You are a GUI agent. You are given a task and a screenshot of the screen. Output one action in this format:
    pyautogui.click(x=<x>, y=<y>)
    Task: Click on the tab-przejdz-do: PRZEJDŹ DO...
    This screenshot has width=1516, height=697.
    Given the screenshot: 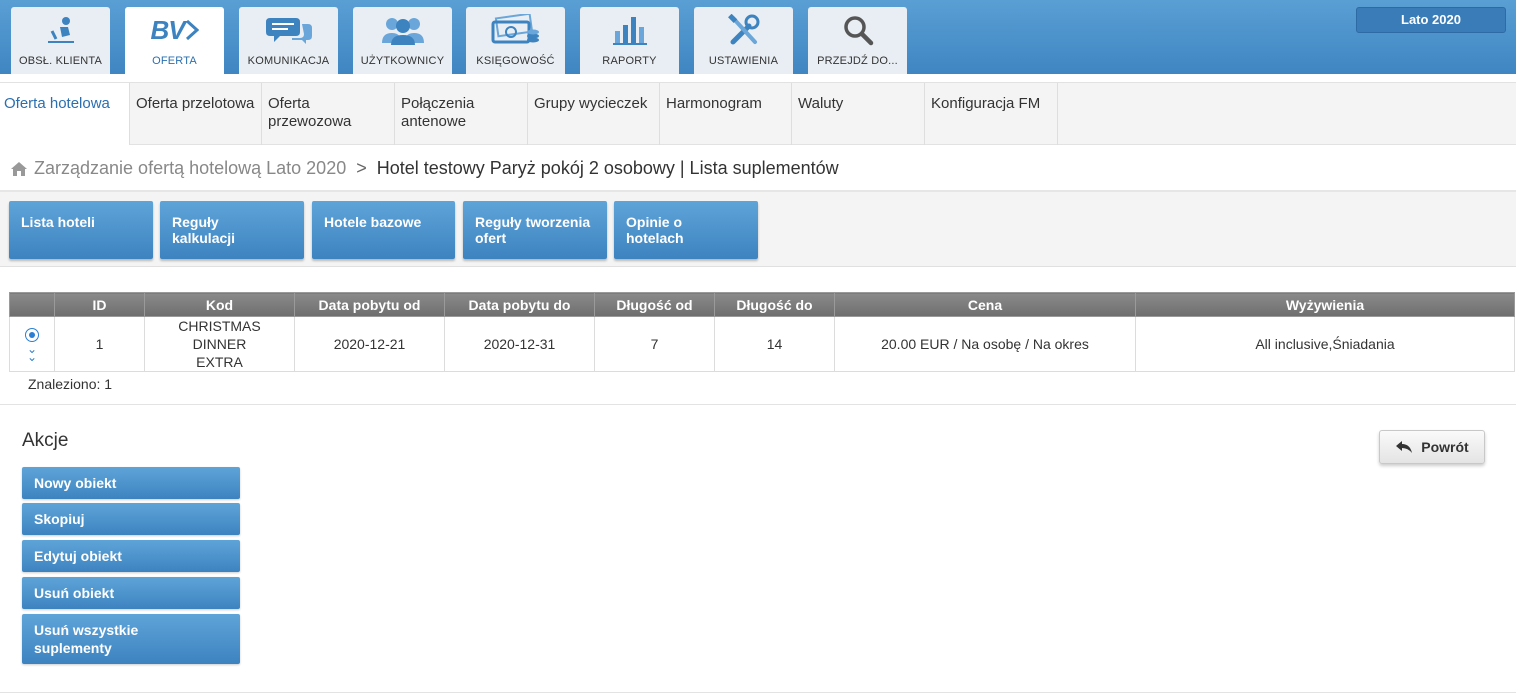 What is the action you would take?
    pyautogui.click(x=857, y=40)
    